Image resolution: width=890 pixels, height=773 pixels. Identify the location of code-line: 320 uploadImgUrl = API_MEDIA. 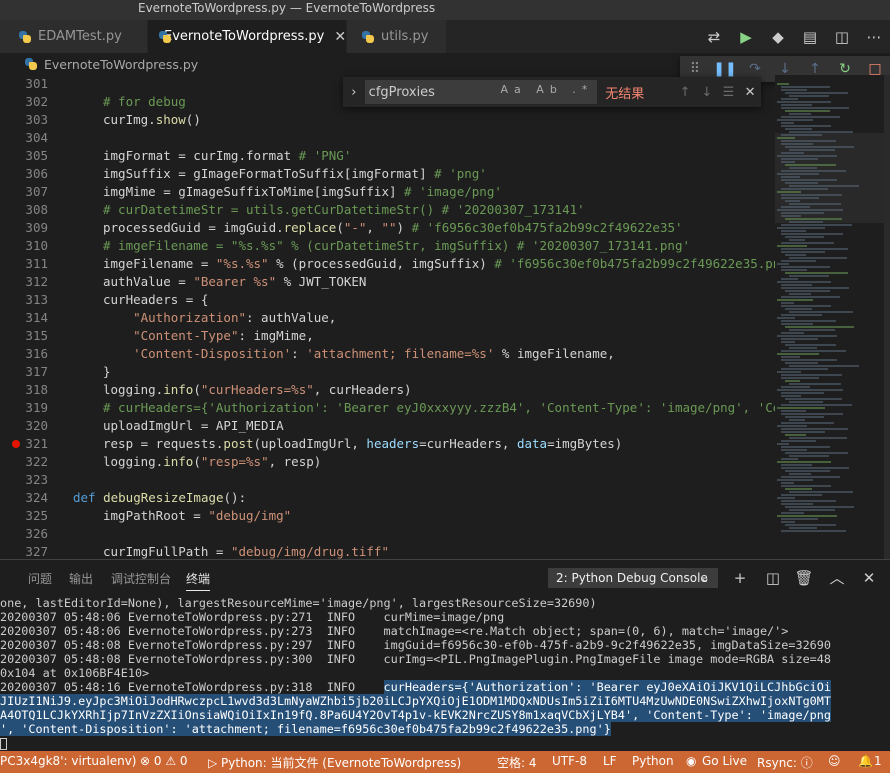
(387, 426).